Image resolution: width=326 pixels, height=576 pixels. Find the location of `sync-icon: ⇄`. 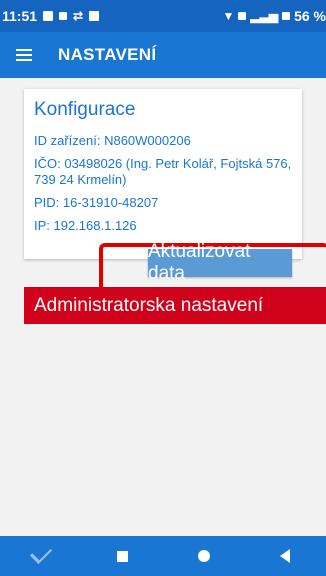

sync-icon: ⇄ is located at coordinates (78, 16).